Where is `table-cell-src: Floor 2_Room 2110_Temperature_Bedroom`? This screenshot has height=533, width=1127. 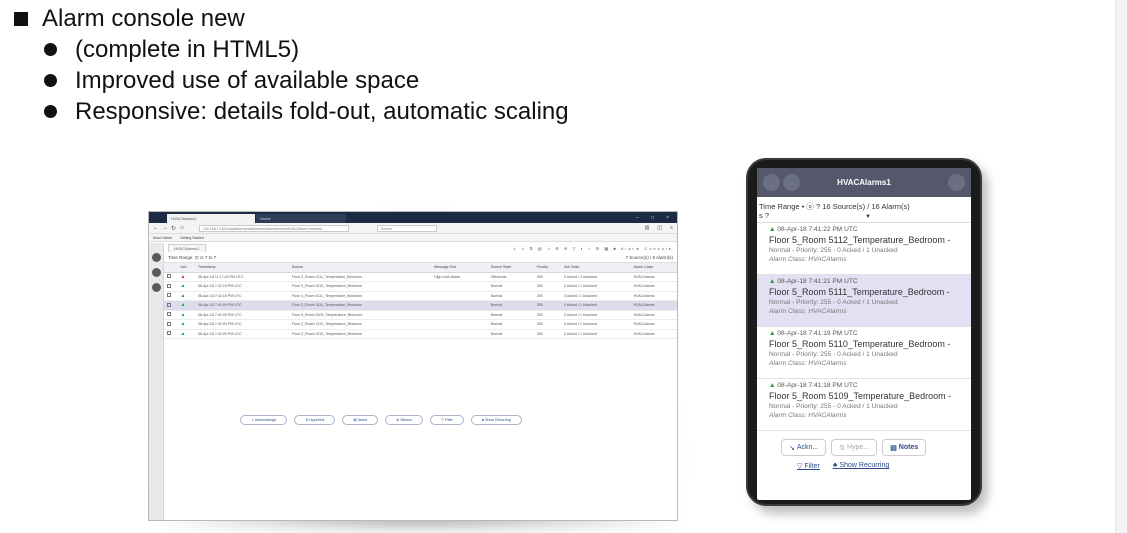 table-cell-src: Floor 2_Room 2110_Temperature_Bedroom is located at coordinates (360, 334).